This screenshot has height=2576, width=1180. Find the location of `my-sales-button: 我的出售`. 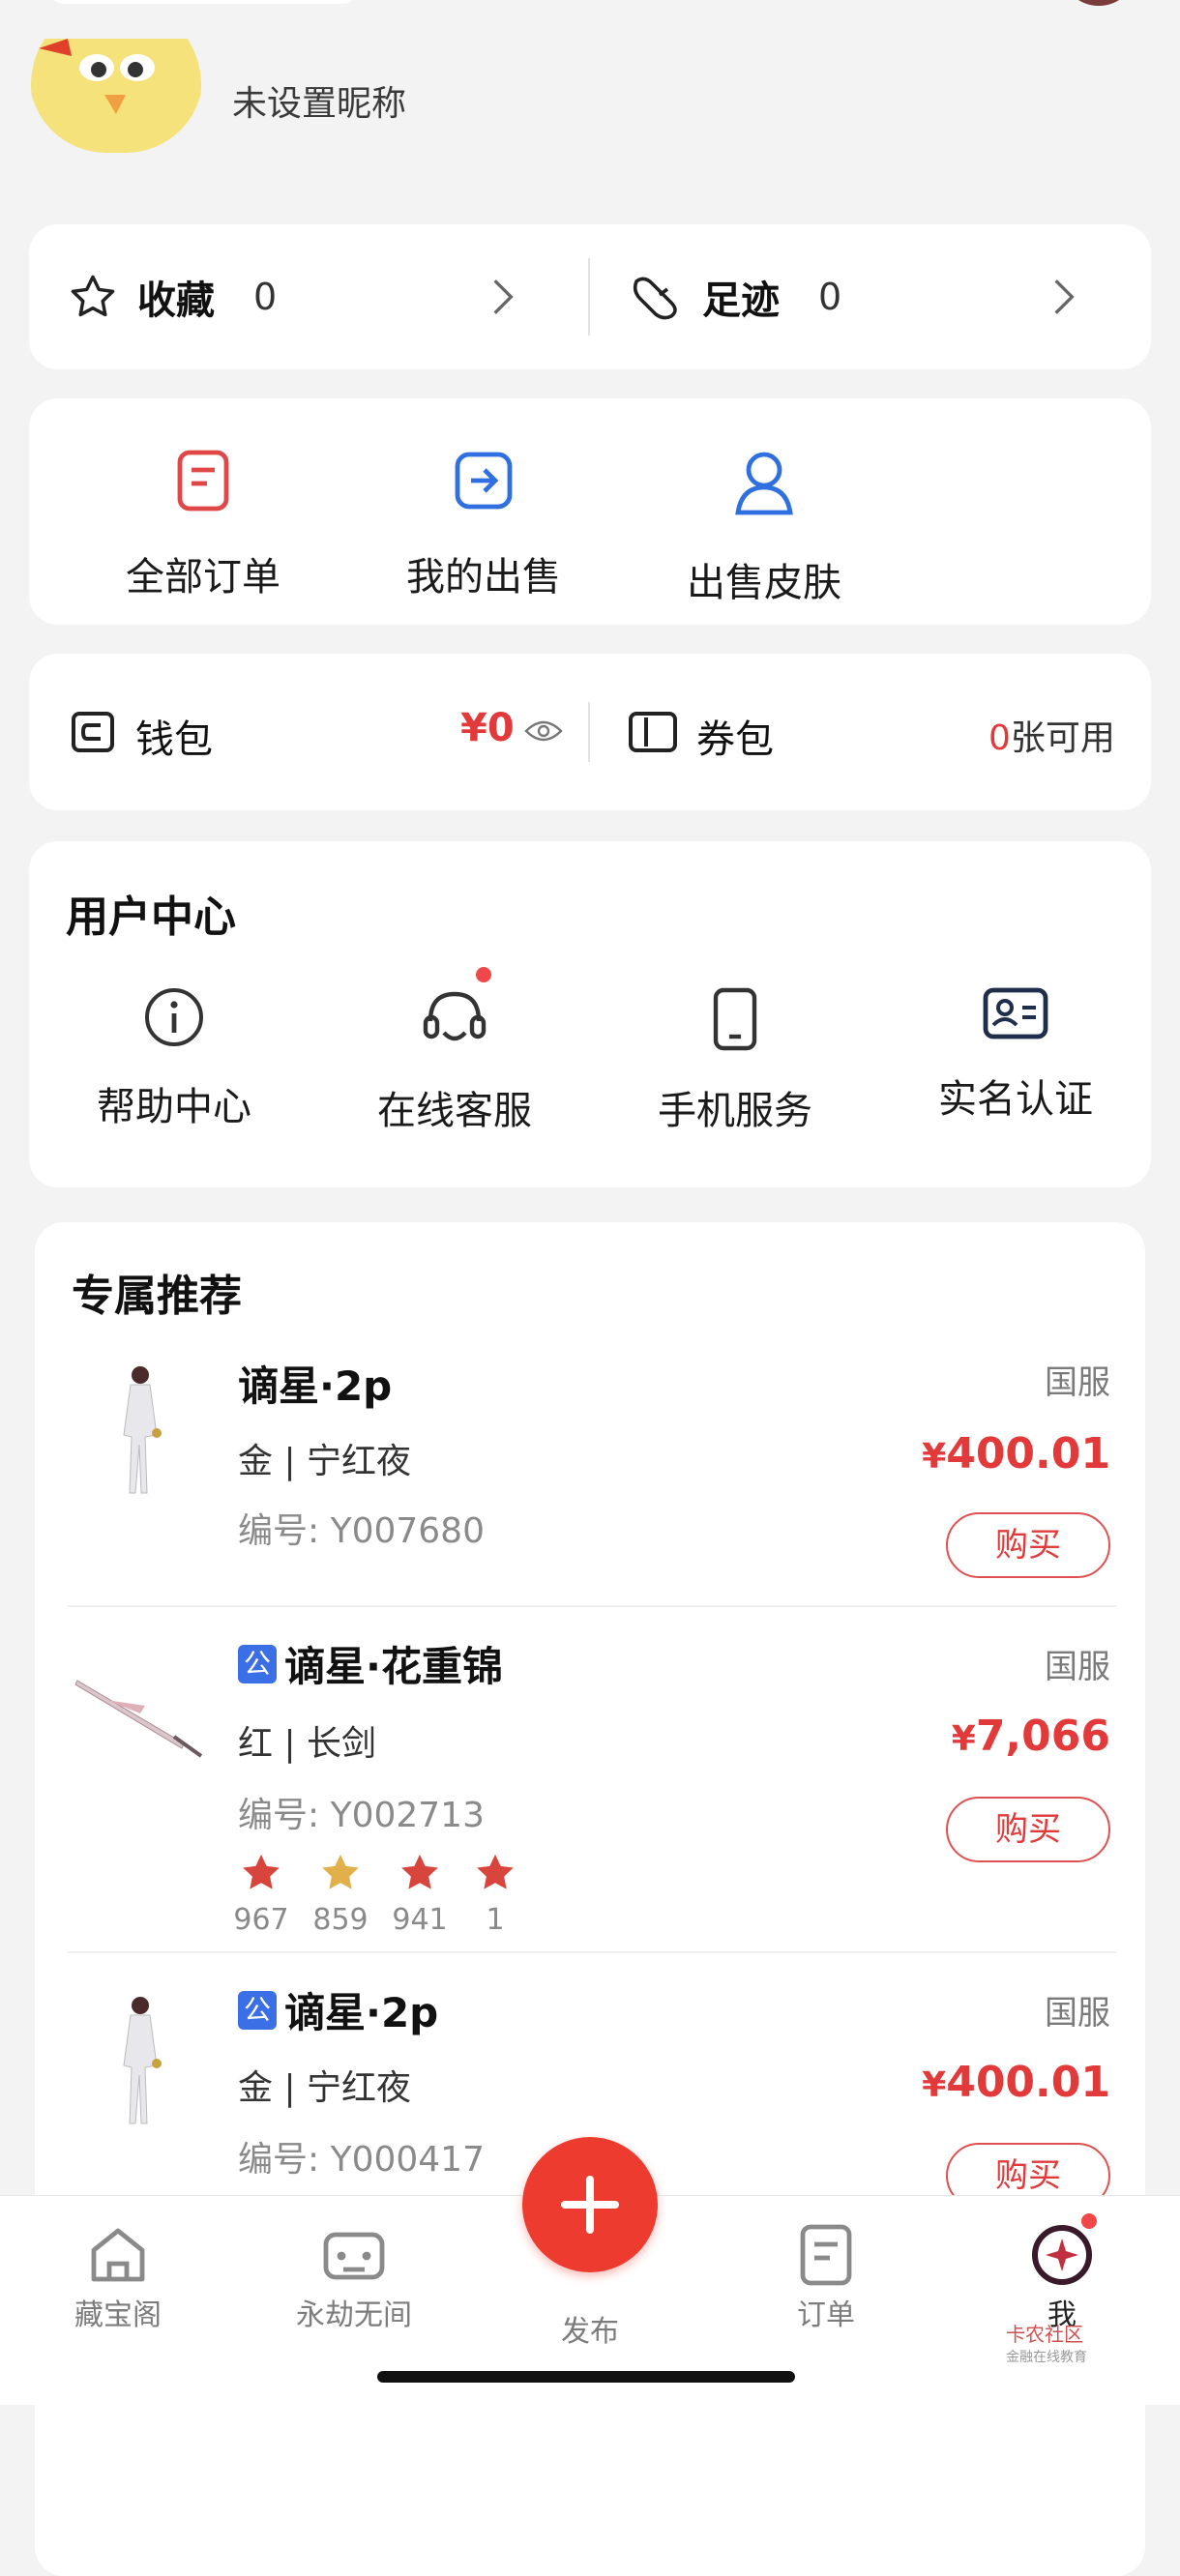

my-sales-button: 我的出售 is located at coordinates (483, 525).